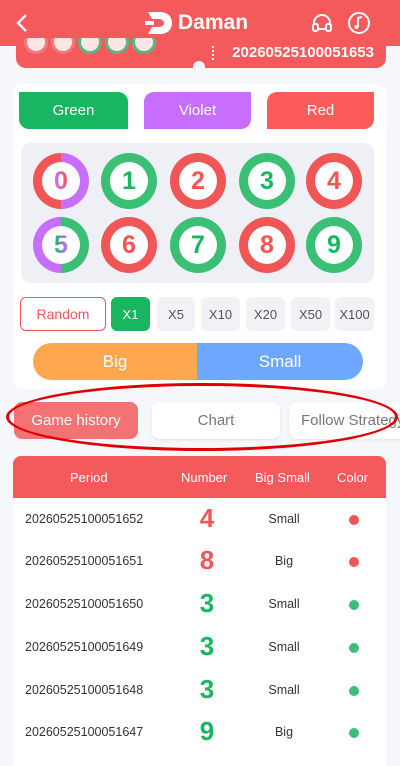 This screenshot has height=766, width=400. What do you see at coordinates (176, 314) in the screenshot?
I see `multiplier-x5: X5` at bounding box center [176, 314].